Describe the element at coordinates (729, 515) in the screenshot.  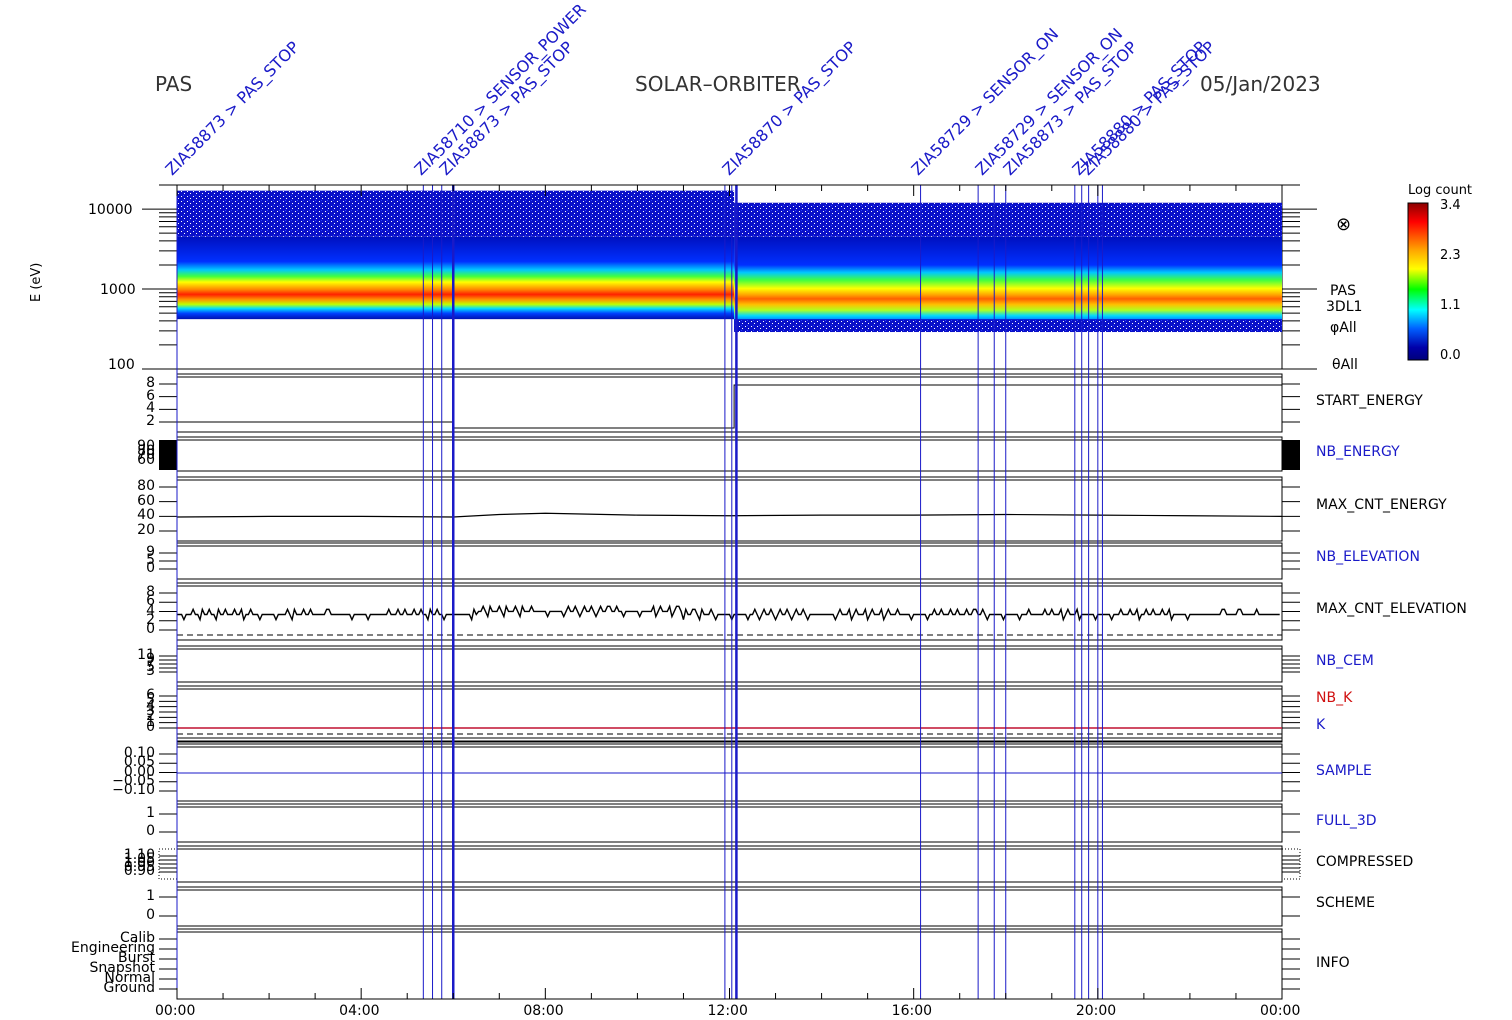
I see `max-cnt-energy-trace` at that location.